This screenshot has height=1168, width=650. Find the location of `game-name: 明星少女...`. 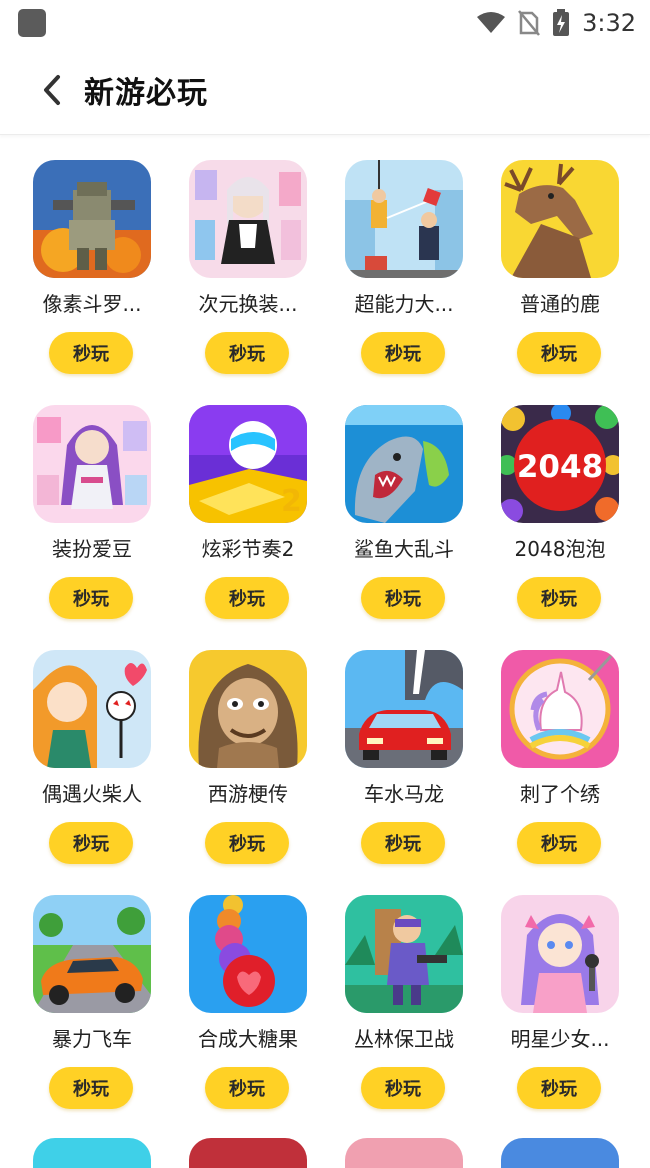

game-name: 明星少女... is located at coordinates (560, 1039).